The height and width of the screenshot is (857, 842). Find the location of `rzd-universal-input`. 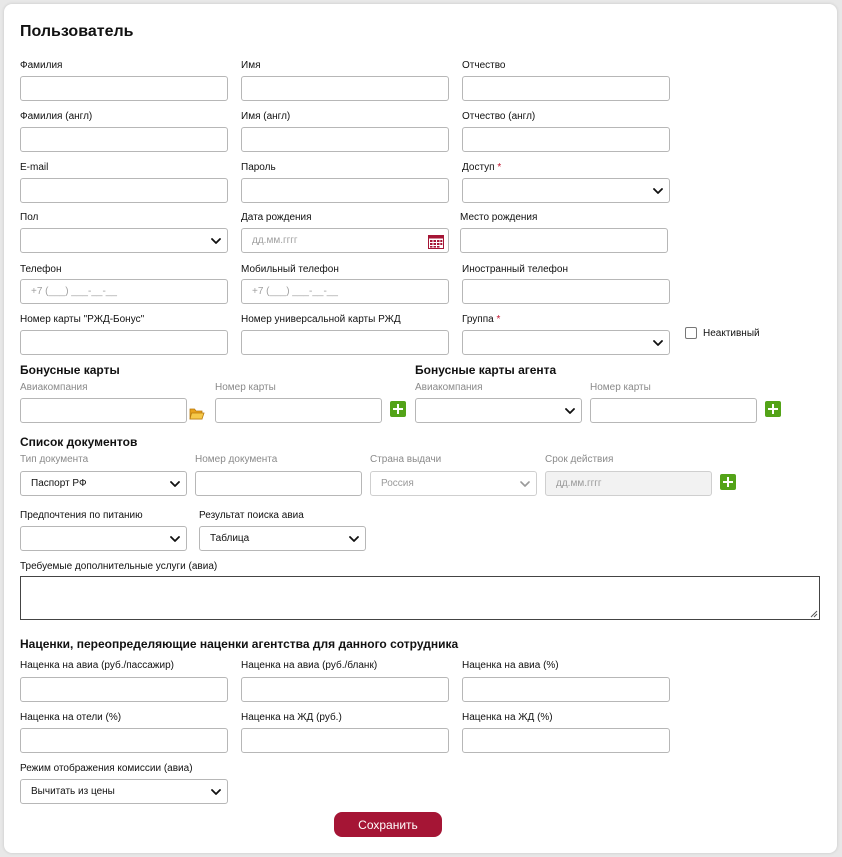

rzd-universal-input is located at coordinates (345, 342).